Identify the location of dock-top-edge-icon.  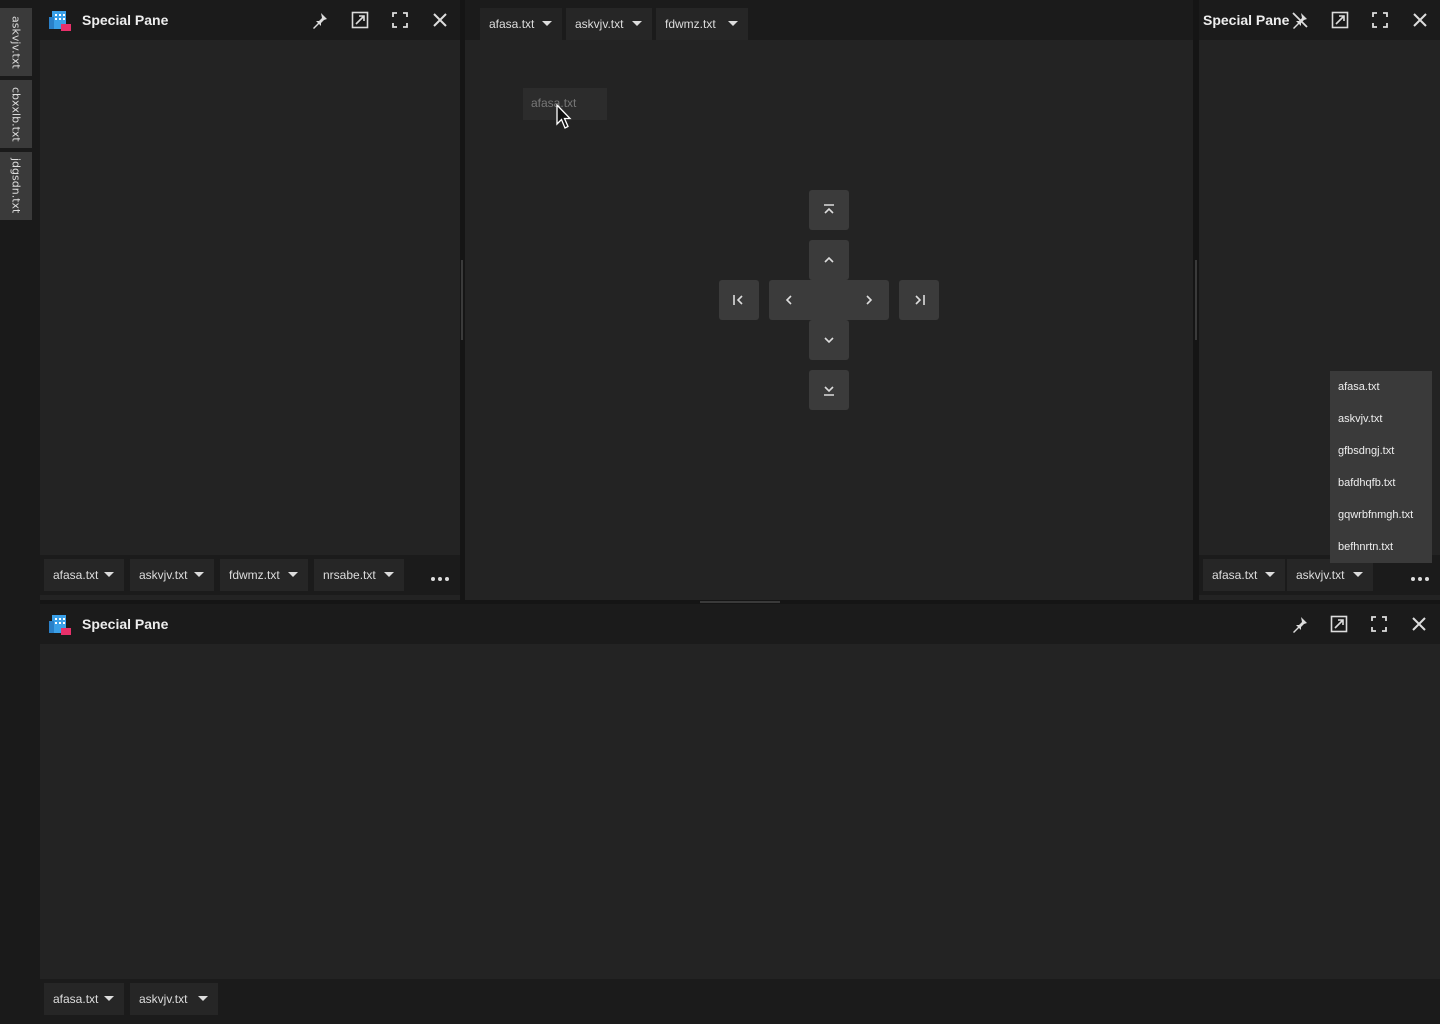
(829, 209).